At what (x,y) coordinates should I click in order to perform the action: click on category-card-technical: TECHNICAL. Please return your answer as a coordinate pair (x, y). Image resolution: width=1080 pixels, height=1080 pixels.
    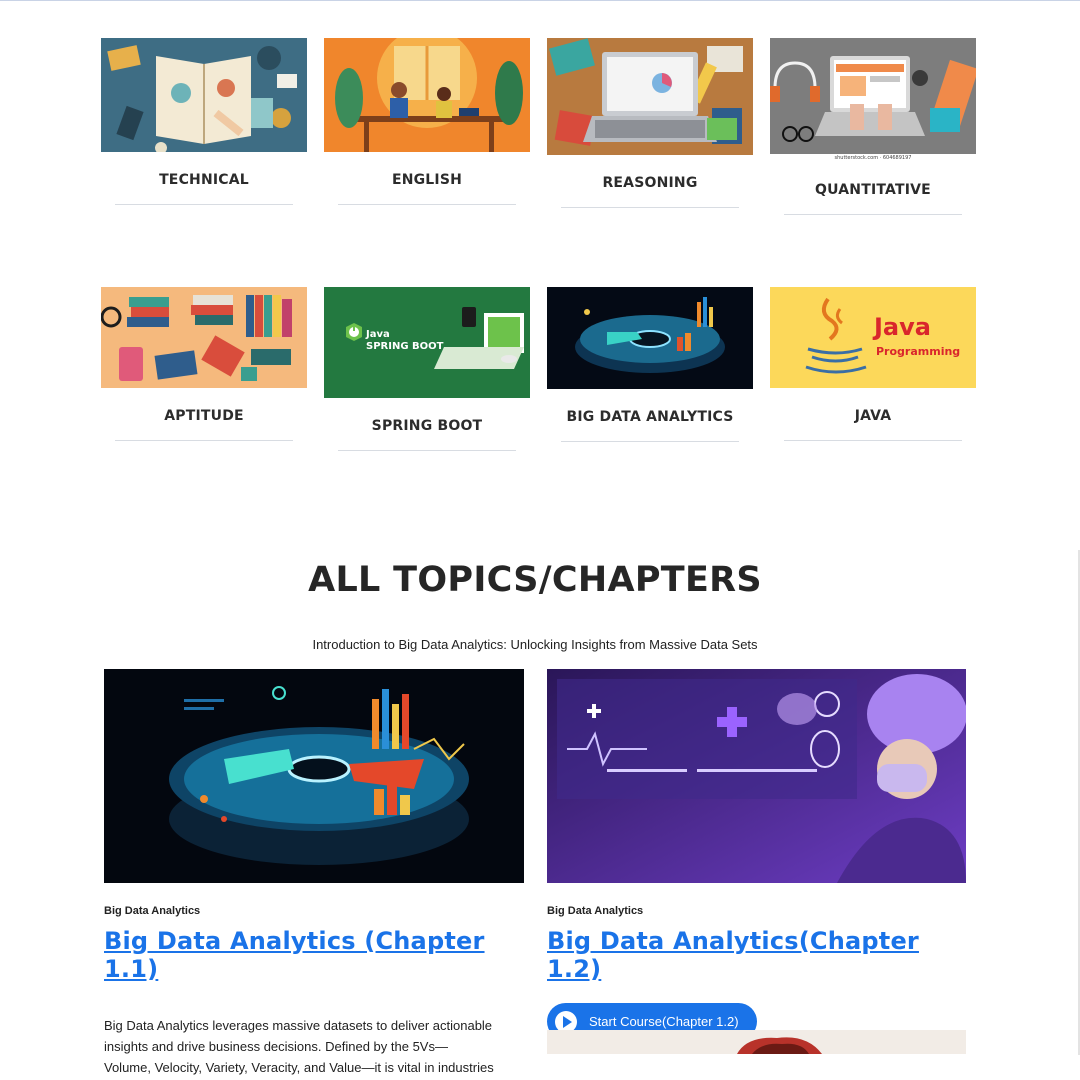
    Looking at the image, I should click on (204, 121).